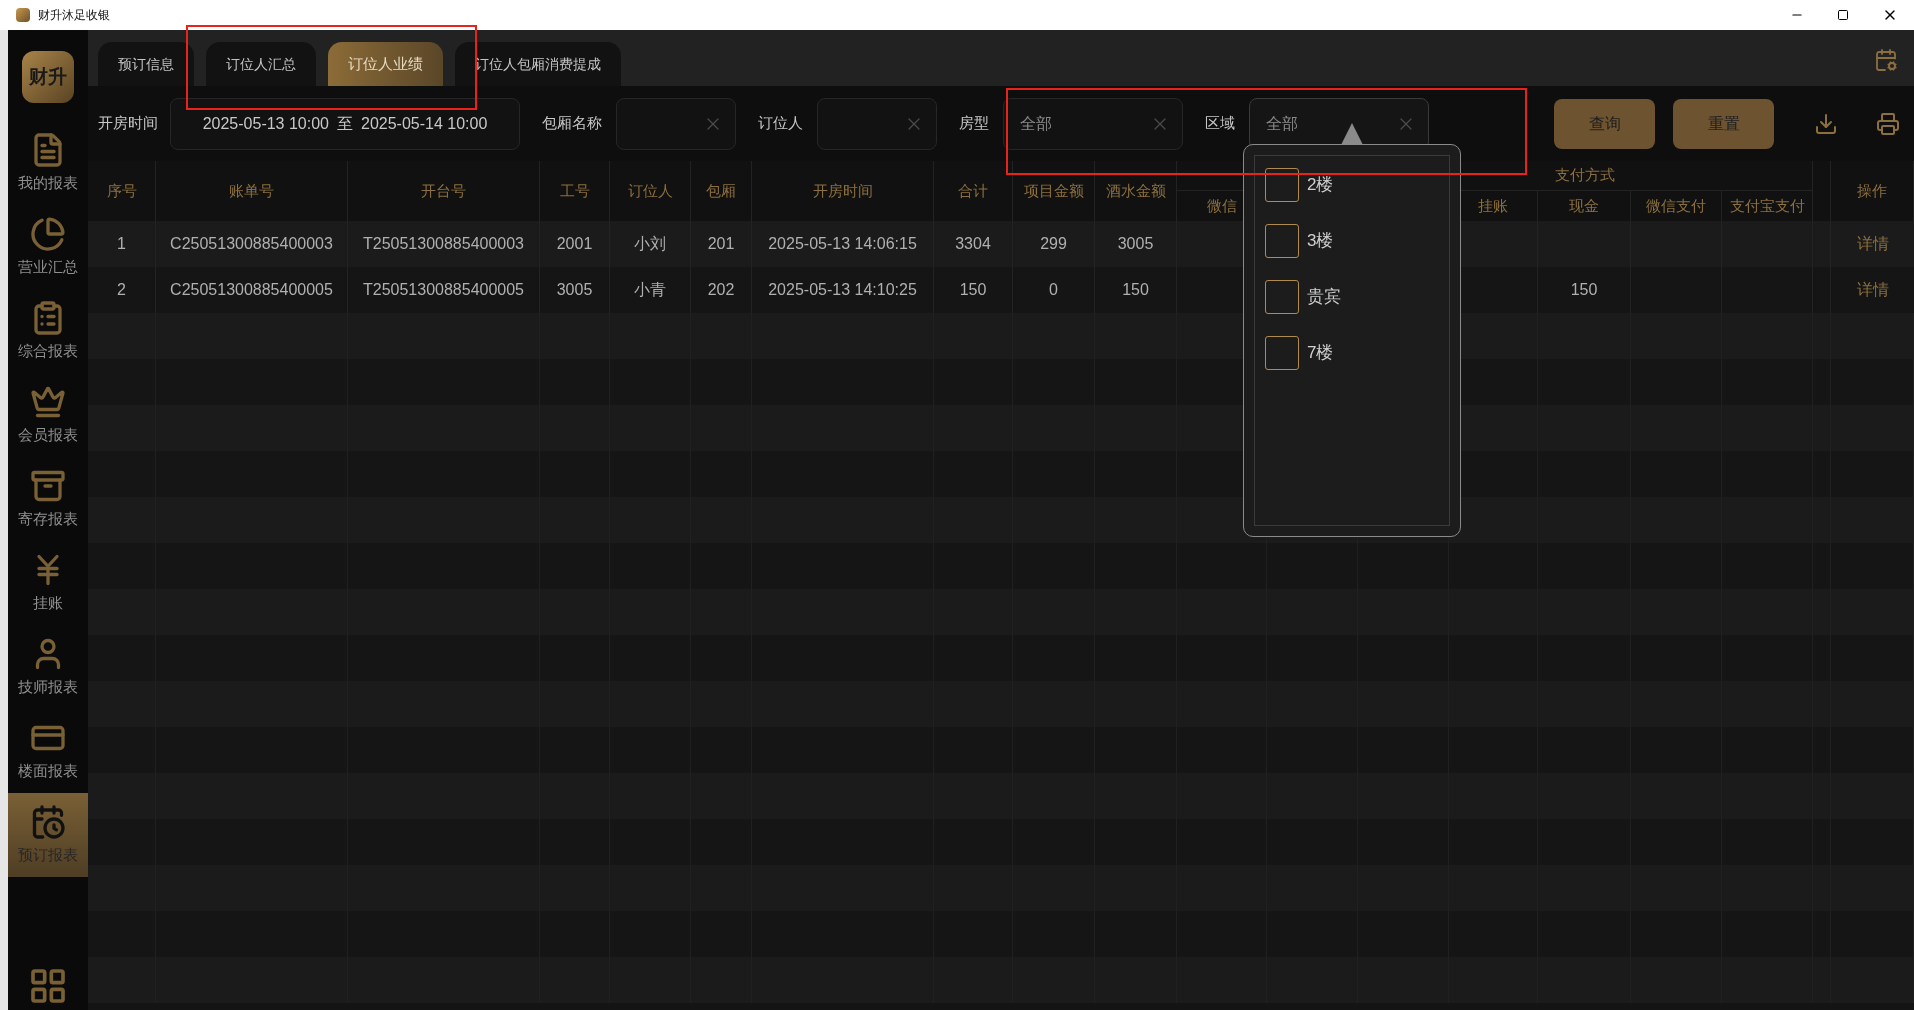 Image resolution: width=1914 pixels, height=1010 pixels. Describe the element at coordinates (385, 64) in the screenshot. I see `tab: 订位人业绩` at that location.